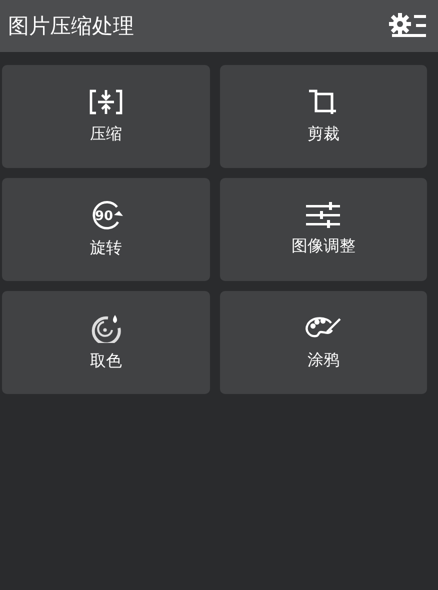  Describe the element at coordinates (71, 26) in the screenshot. I see `app-title: 图片压缩处理` at that location.